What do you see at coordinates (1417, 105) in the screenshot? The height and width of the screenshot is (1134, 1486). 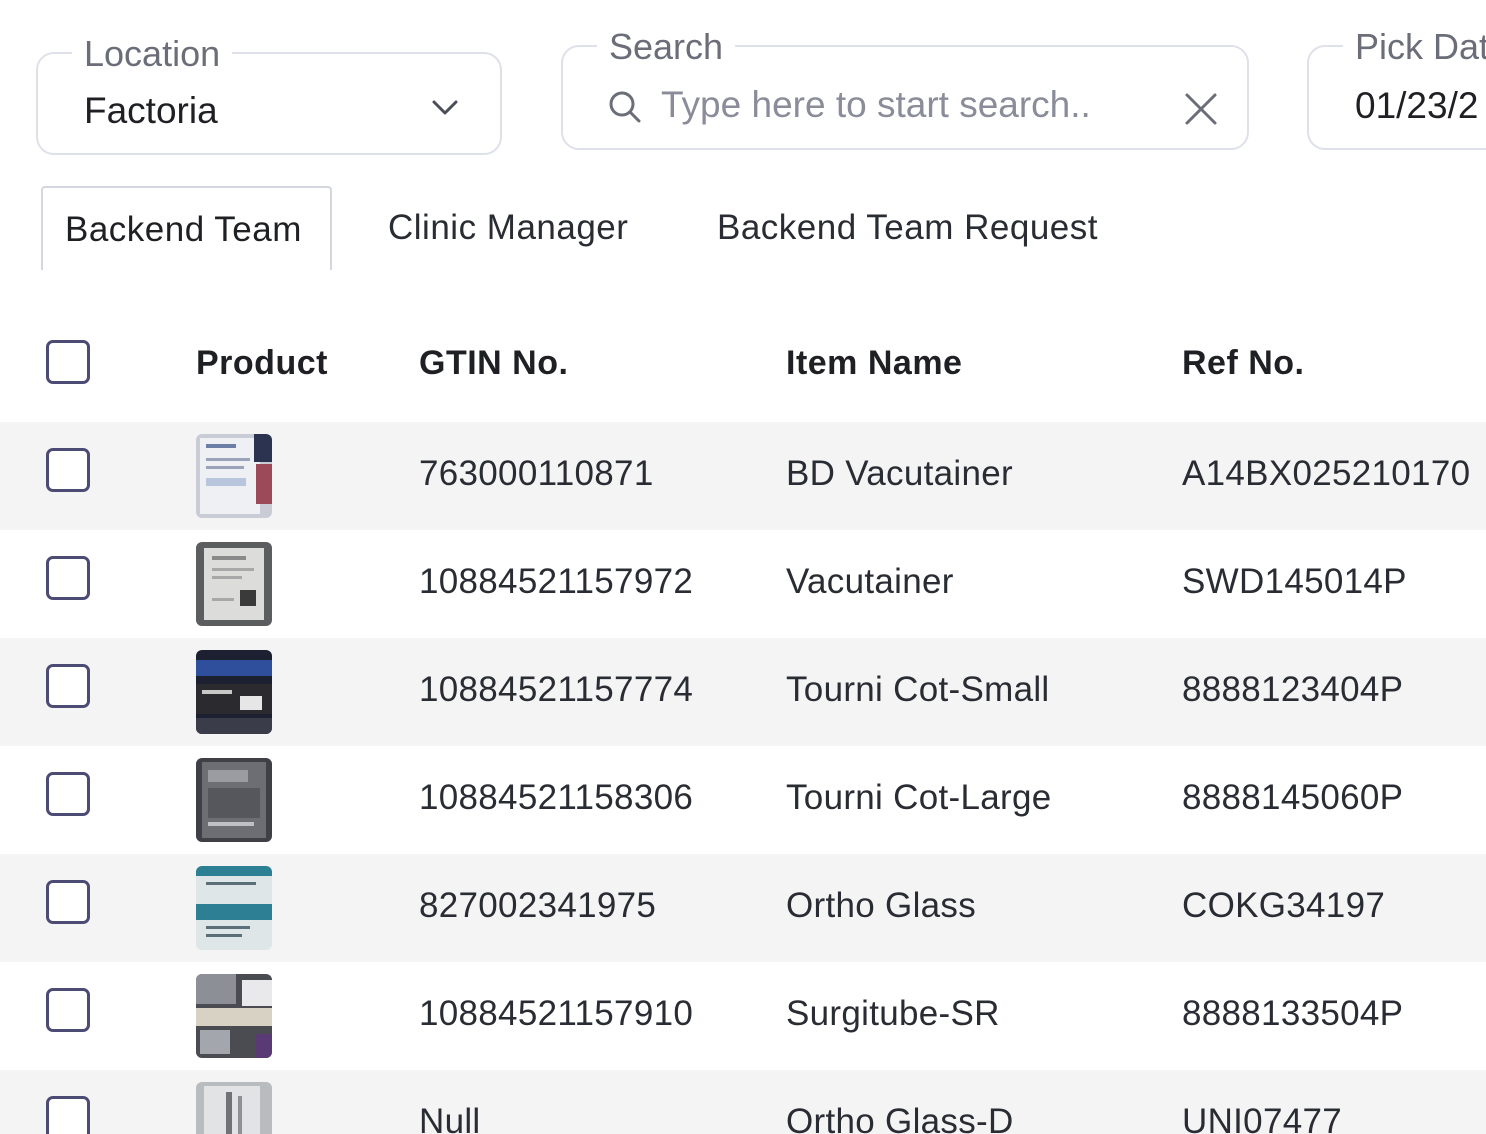 I see `date-value: 01/23/2` at bounding box center [1417, 105].